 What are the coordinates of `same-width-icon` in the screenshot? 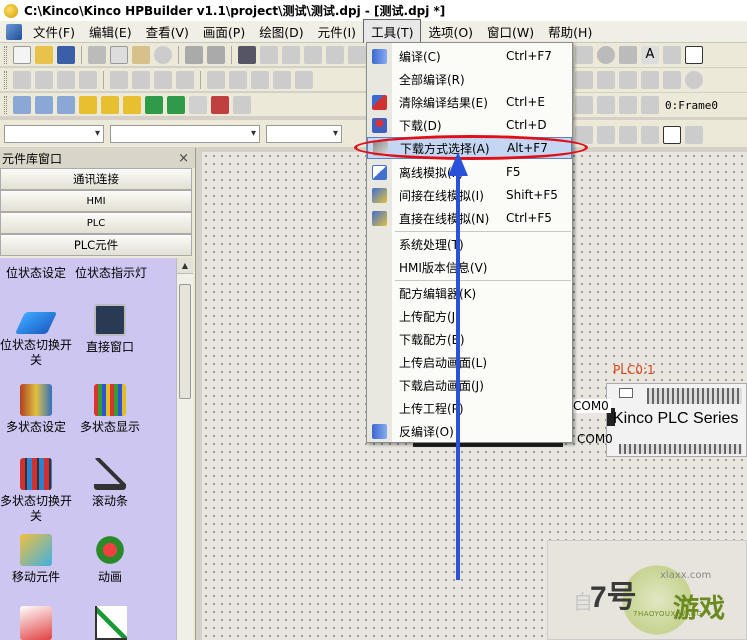 It's located at (163, 79).